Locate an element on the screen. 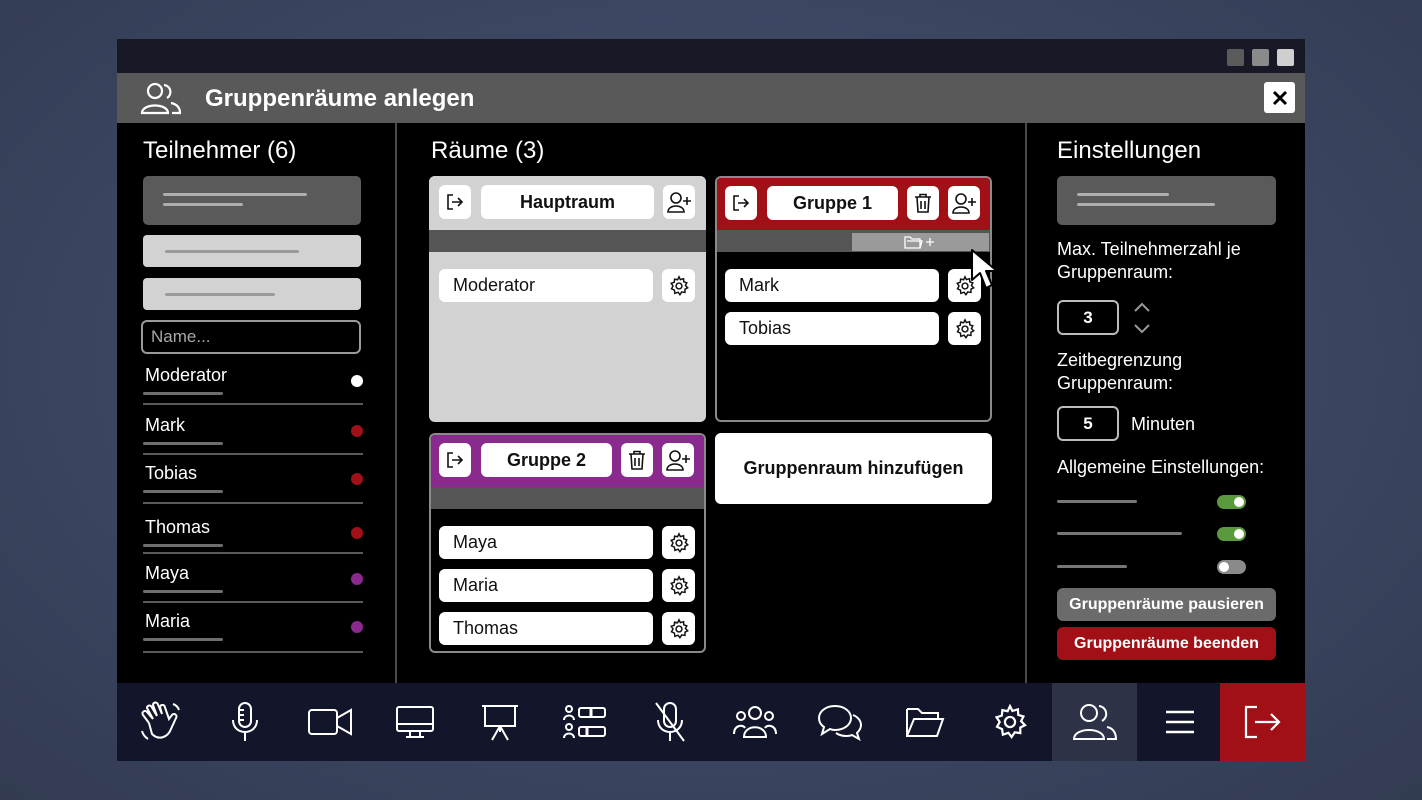 The height and width of the screenshot is (800, 1422). room-card-gruppe-1: Gruppe 1 Mark Tobias is located at coordinates (853, 299).